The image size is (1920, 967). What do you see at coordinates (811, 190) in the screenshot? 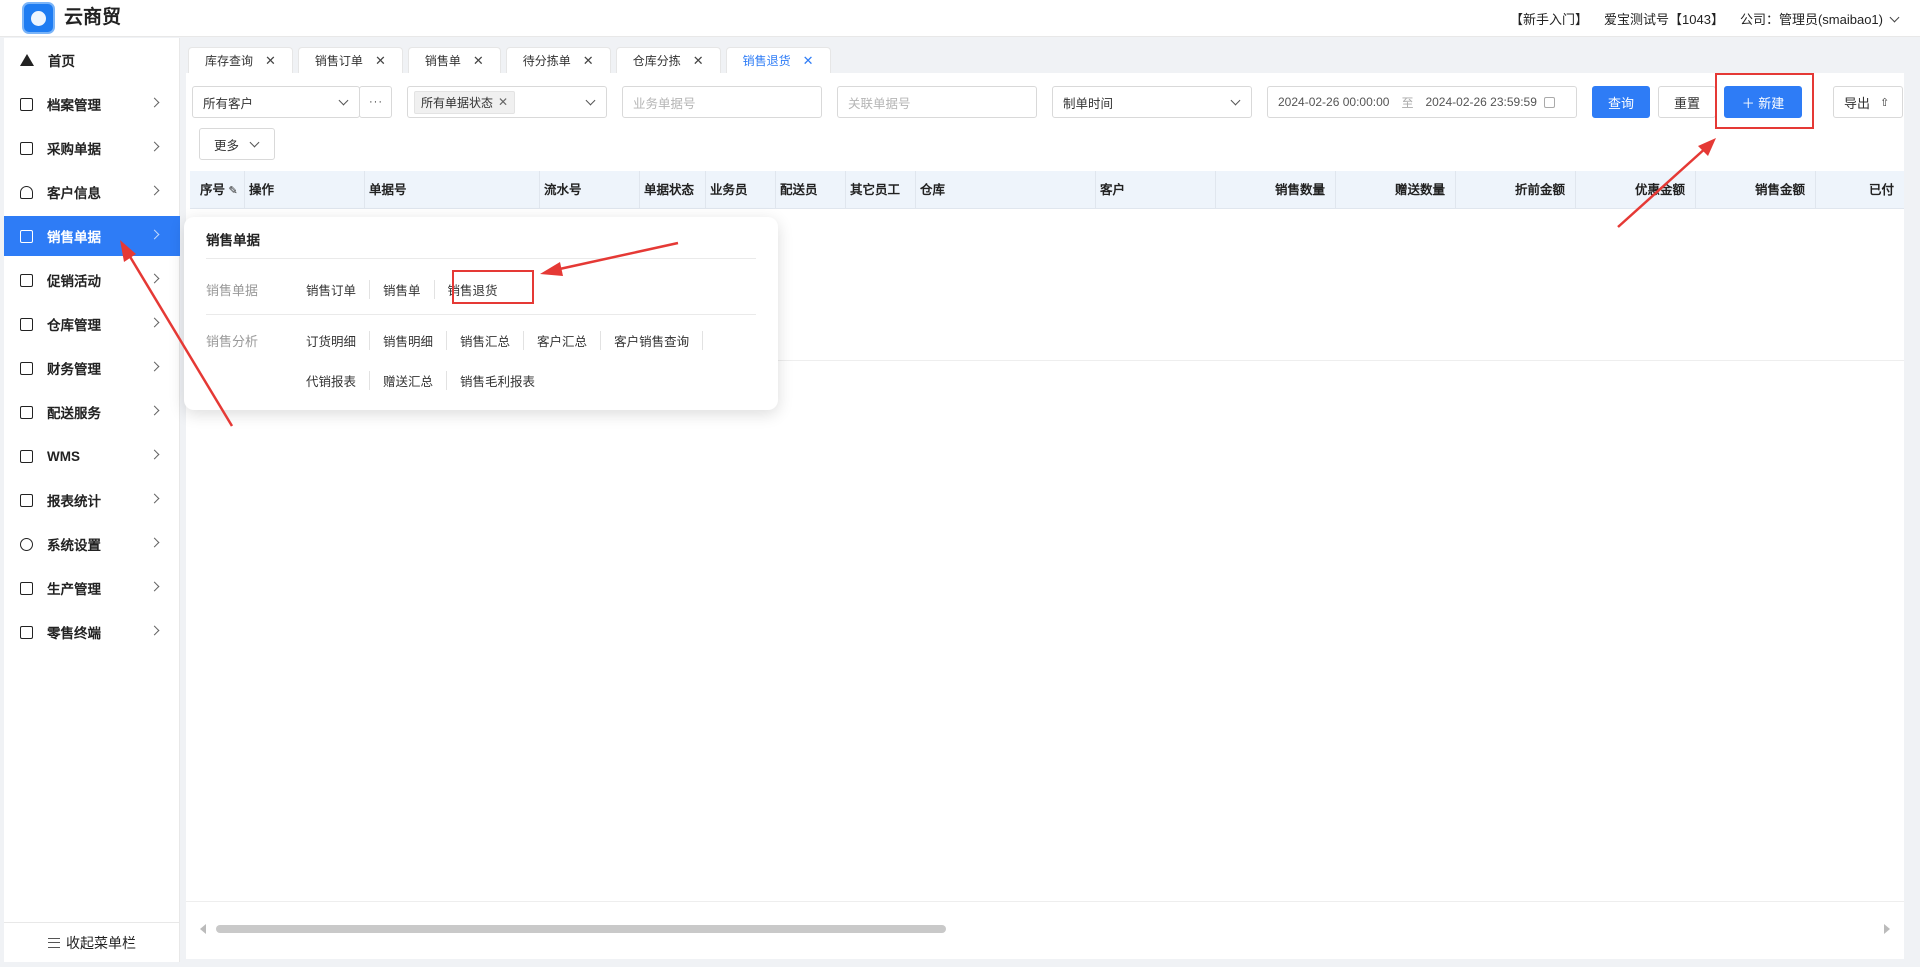
I see `col-deliverer: 配送员` at bounding box center [811, 190].